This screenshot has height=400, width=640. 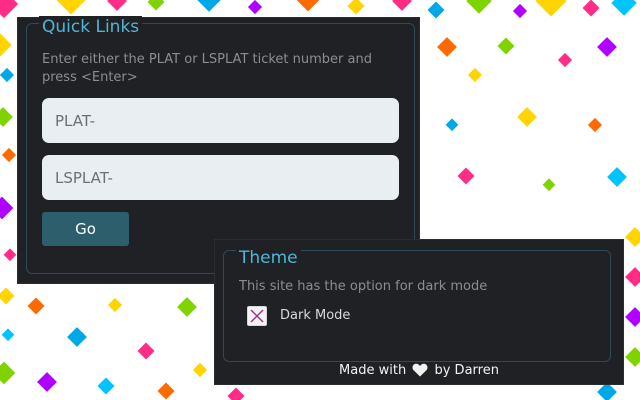 What do you see at coordinates (315, 315) in the screenshot?
I see `dark-mode-label: Dark Mode` at bounding box center [315, 315].